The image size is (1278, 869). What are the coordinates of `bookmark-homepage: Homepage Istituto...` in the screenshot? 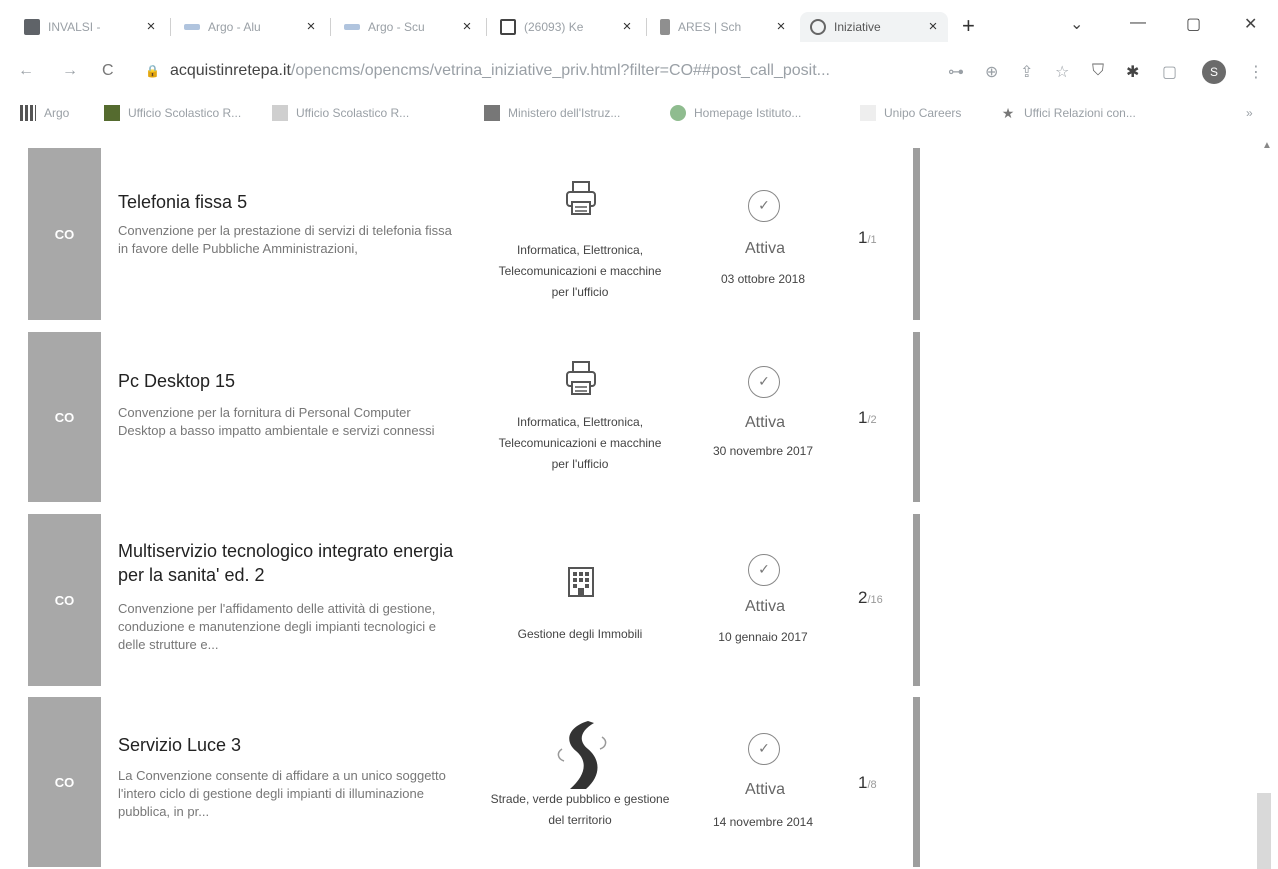 It's located at (735, 113).